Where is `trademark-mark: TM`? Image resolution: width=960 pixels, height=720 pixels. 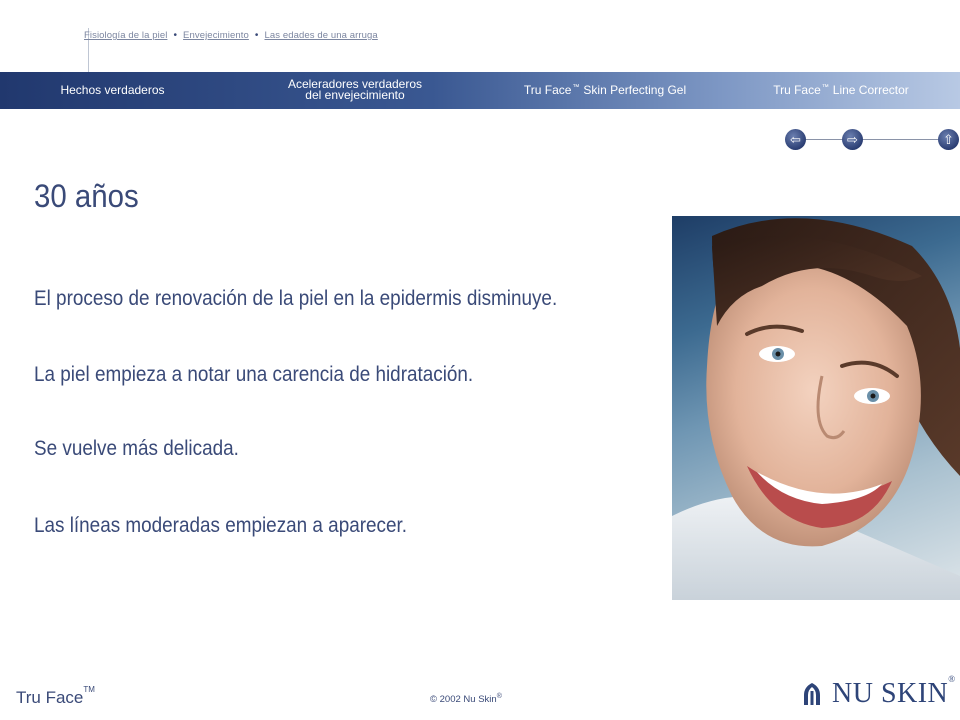 trademark-mark: TM is located at coordinates (89, 690).